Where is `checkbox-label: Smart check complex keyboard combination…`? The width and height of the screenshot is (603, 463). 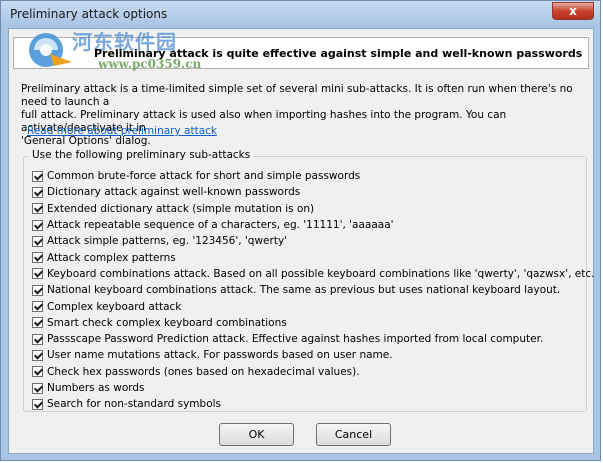
checkbox-label: Smart check complex keyboard combination… is located at coordinates (167, 322).